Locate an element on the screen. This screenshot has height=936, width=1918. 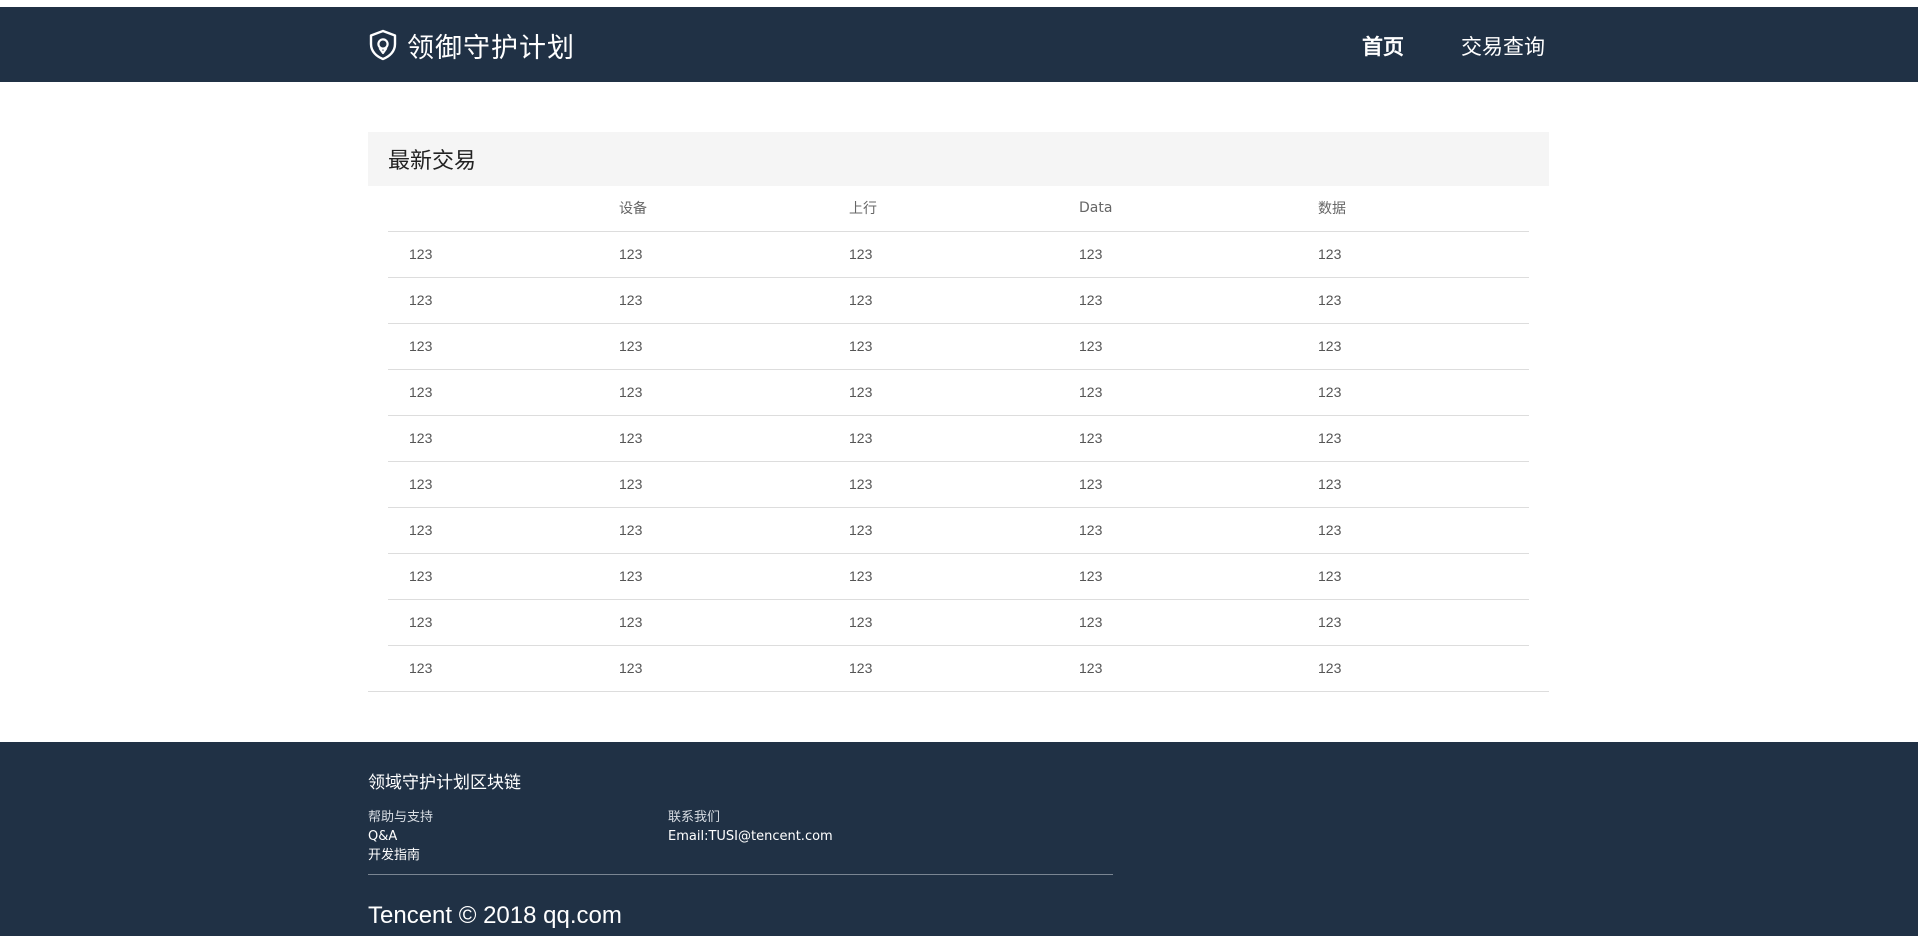
table-header-row: 设备 上行 Data 数据 is located at coordinates (958, 209).